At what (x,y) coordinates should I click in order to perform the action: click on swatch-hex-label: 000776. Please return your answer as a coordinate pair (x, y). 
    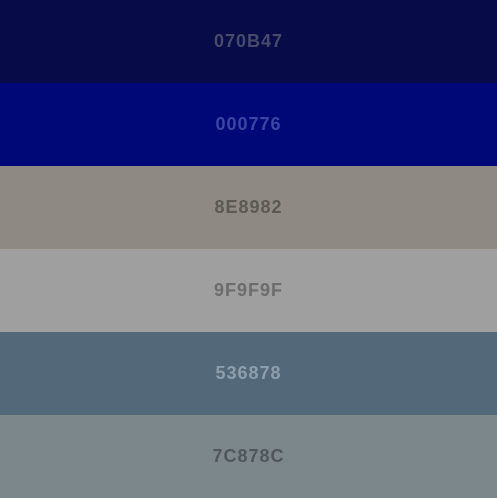
    Looking at the image, I should click on (248, 124).